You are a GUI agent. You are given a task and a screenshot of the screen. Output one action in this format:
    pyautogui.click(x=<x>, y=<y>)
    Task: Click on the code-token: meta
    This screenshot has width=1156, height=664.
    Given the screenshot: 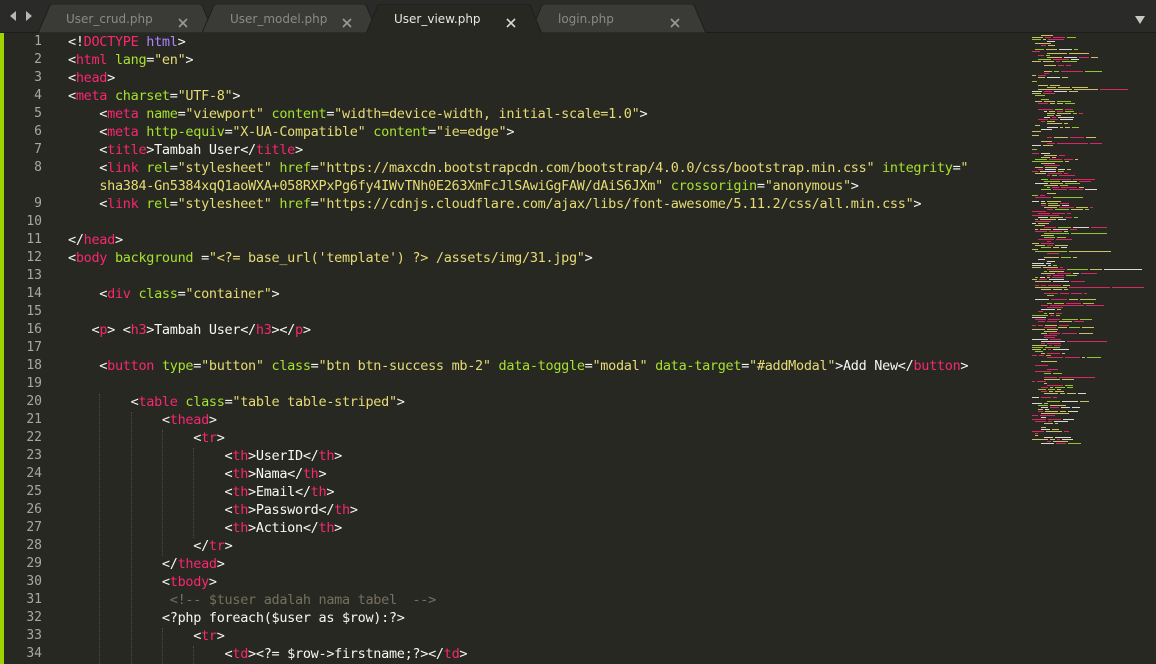 What is the action you would take?
    pyautogui.click(x=123, y=114)
    